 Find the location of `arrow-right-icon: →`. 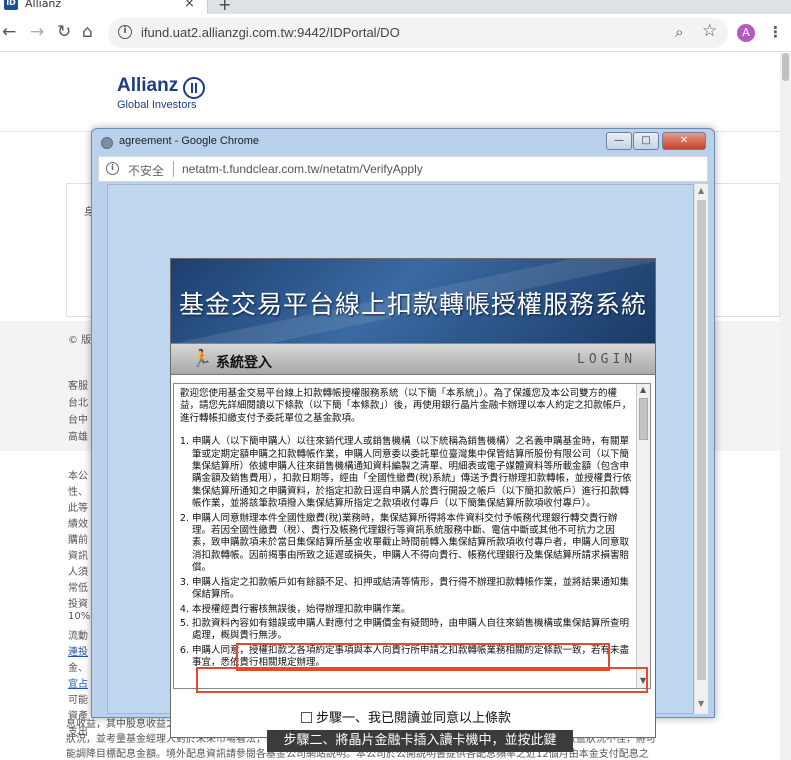

arrow-right-icon: → is located at coordinates (37, 32).